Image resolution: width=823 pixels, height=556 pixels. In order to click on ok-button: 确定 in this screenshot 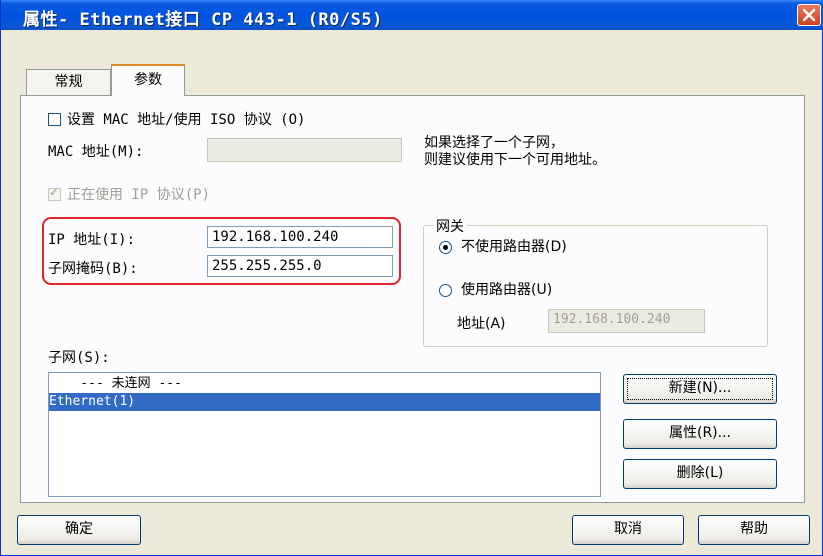, I will do `click(79, 530)`.